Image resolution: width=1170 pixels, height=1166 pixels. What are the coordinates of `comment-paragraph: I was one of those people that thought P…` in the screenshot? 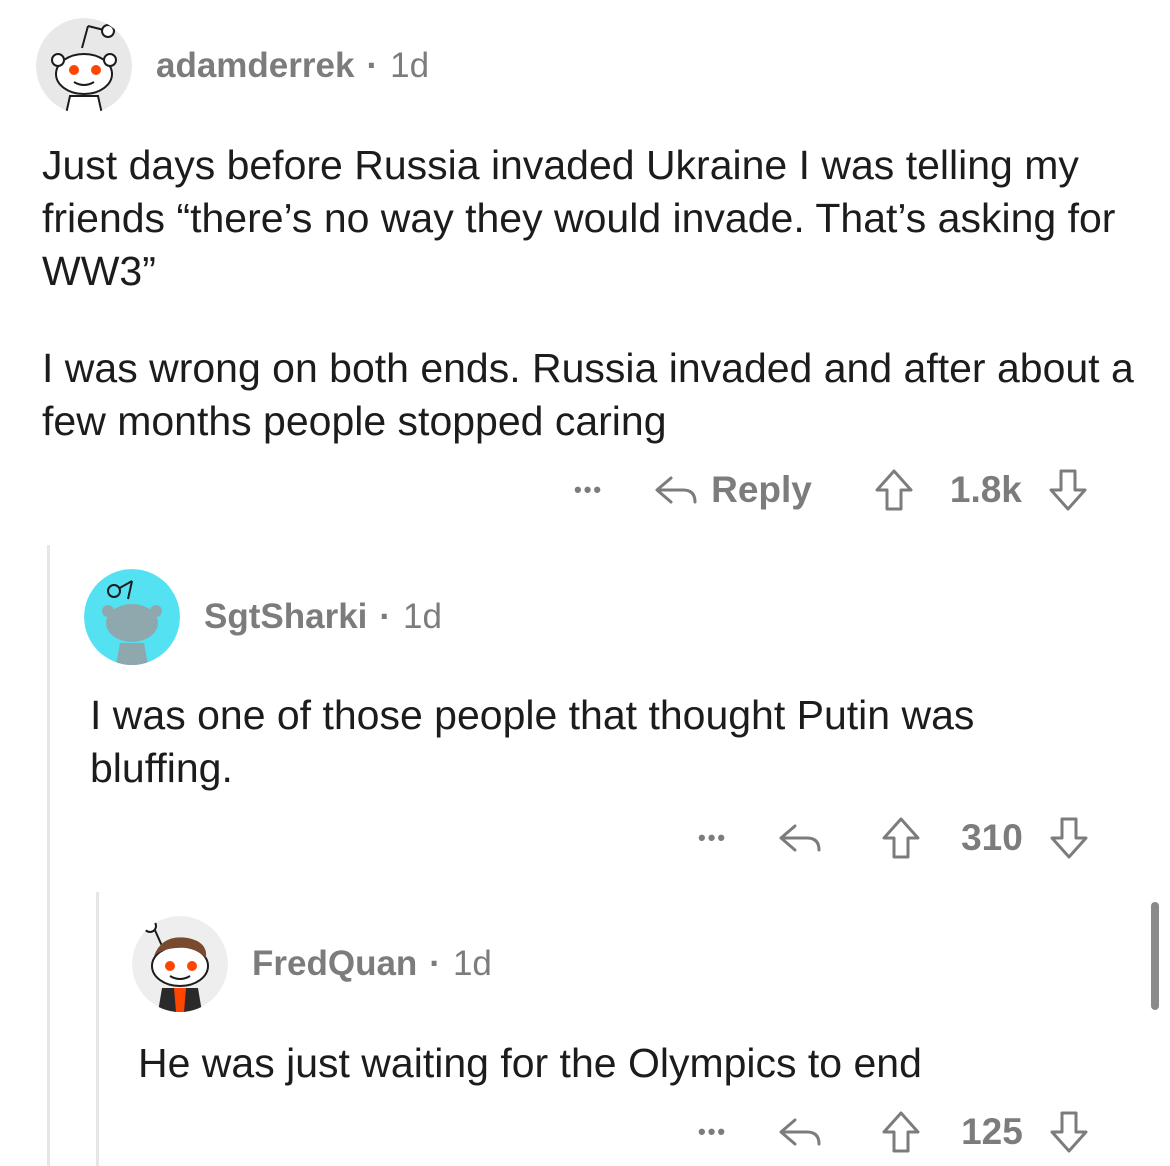 It's located at (532, 741).